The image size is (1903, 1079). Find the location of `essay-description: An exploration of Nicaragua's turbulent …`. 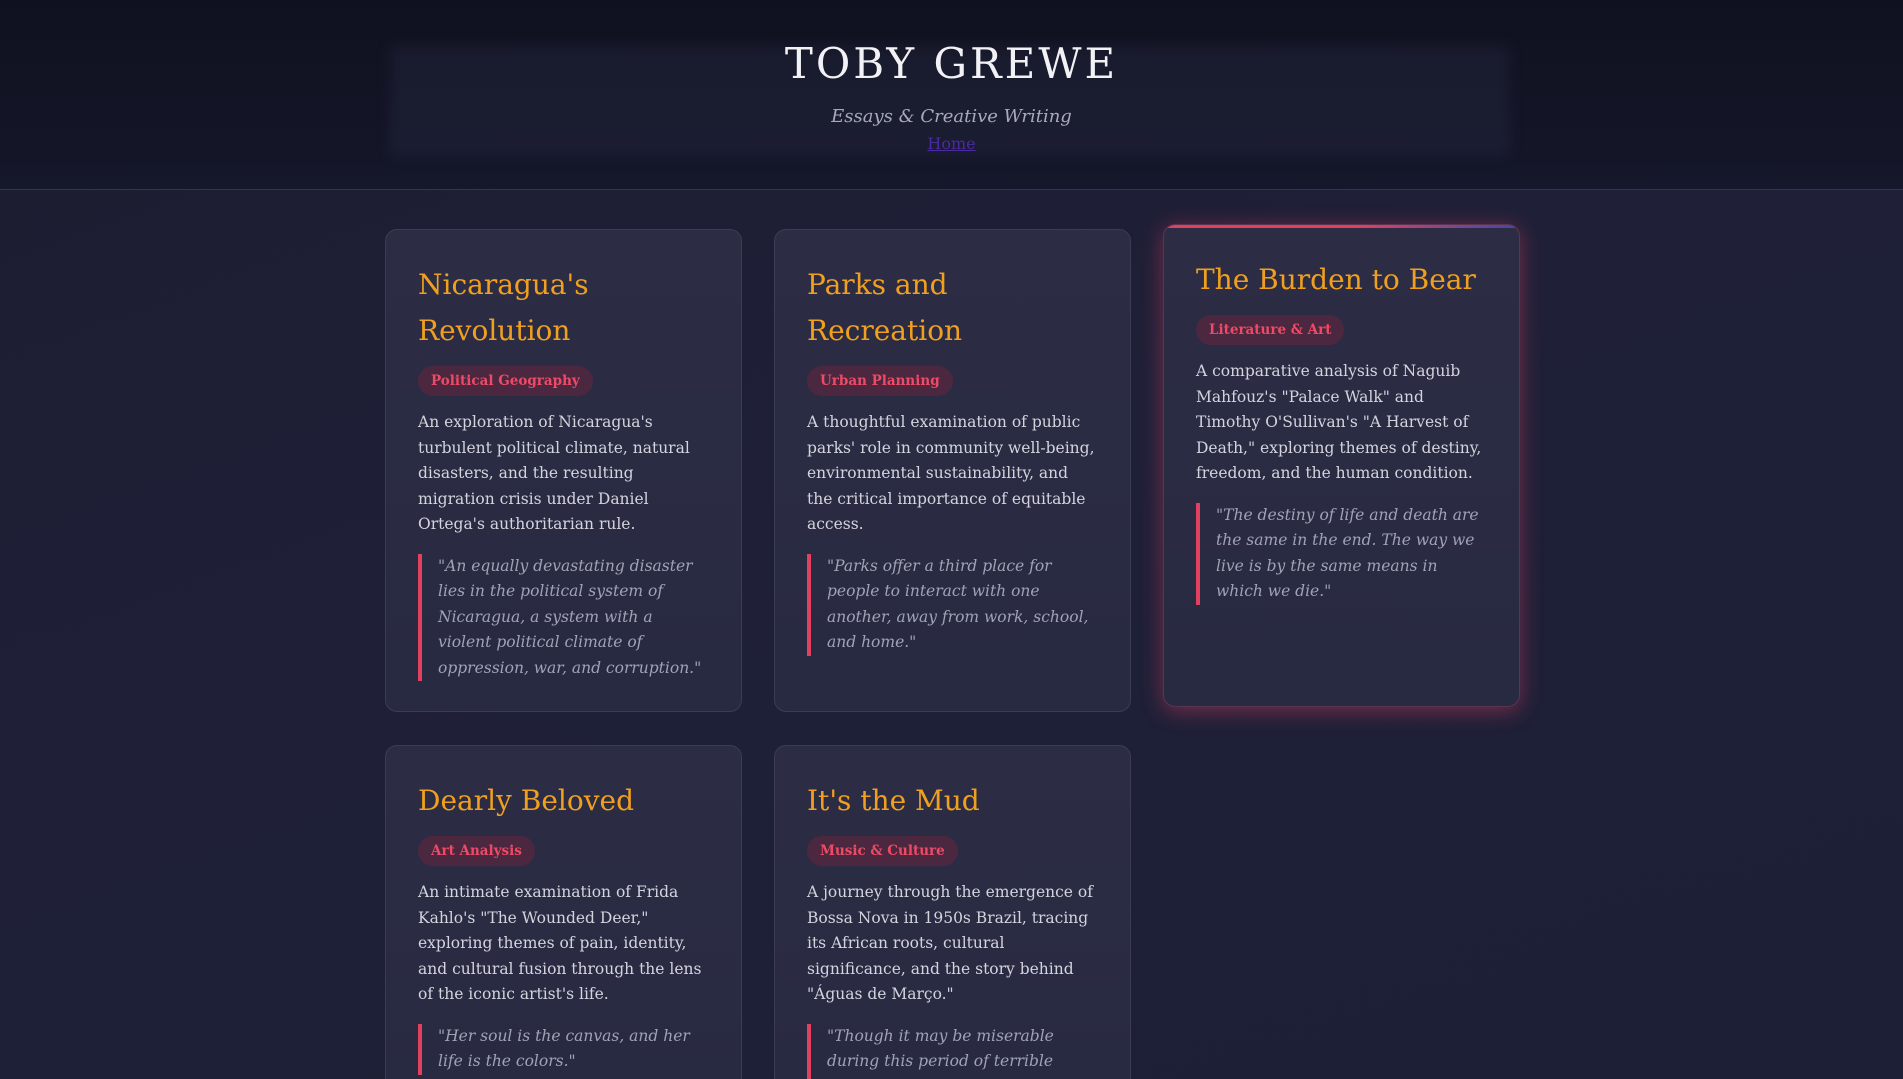

essay-description: An exploration of Nicaragua's turbulent … is located at coordinates (554, 473).